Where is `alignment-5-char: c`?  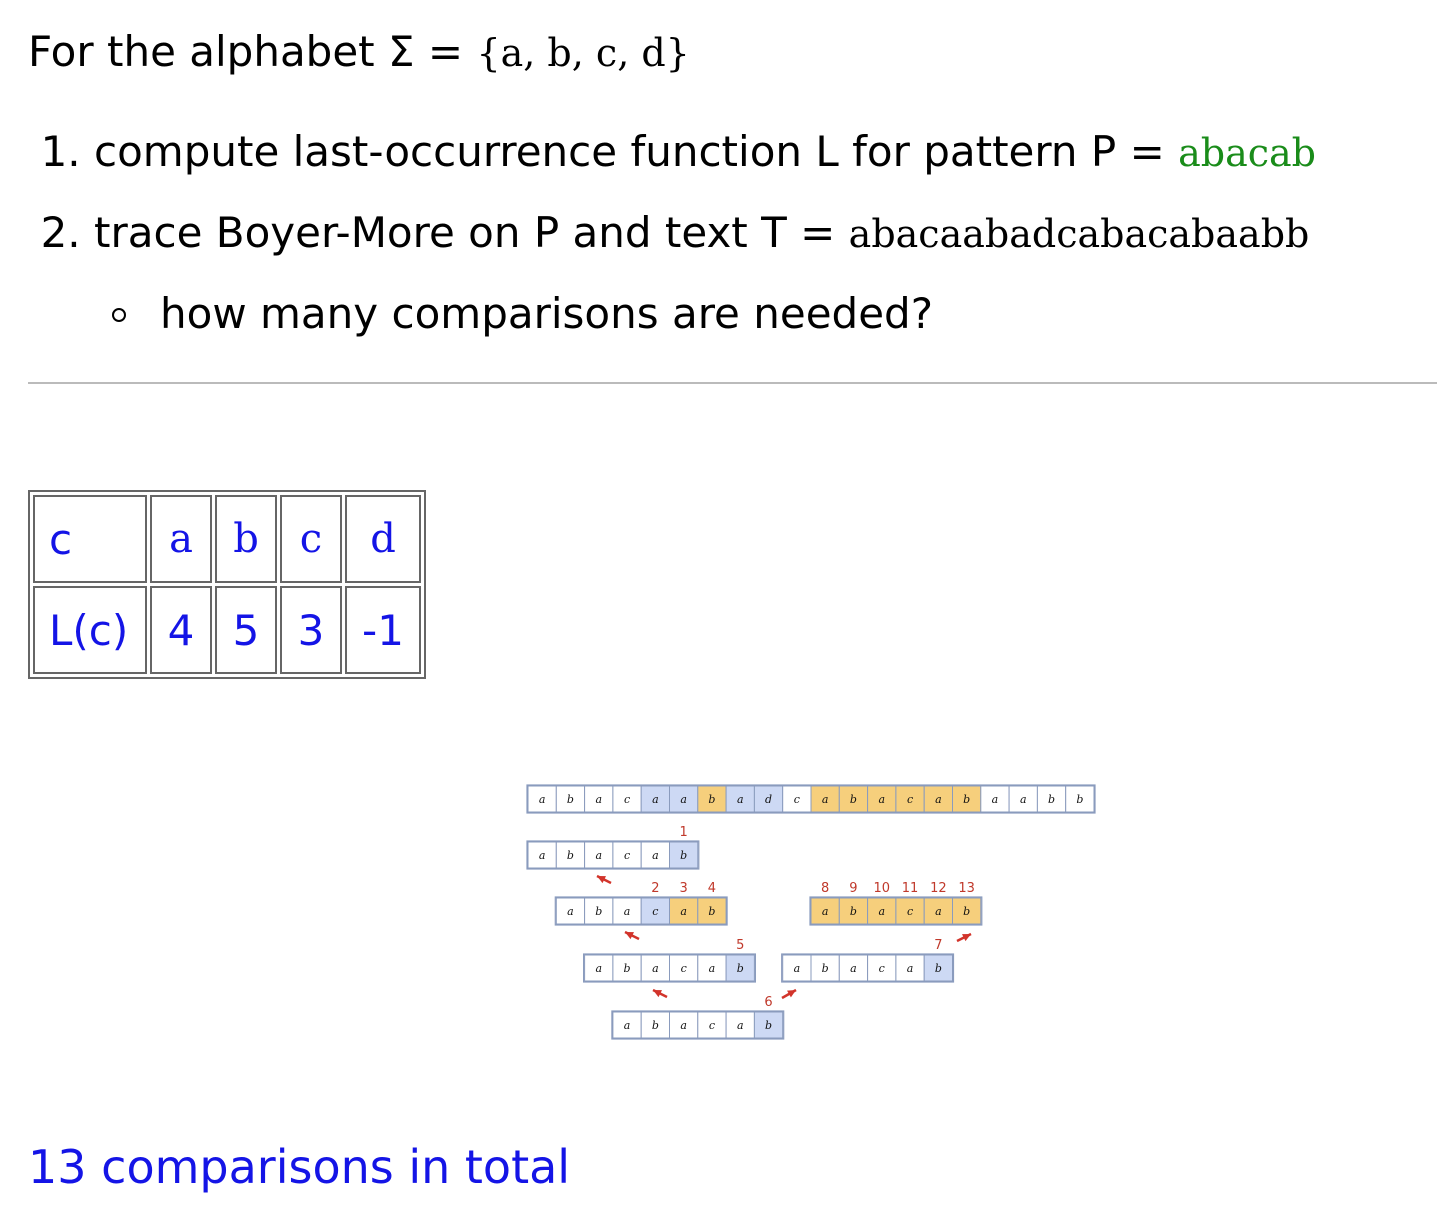 alignment-5-char: c is located at coordinates (910, 911).